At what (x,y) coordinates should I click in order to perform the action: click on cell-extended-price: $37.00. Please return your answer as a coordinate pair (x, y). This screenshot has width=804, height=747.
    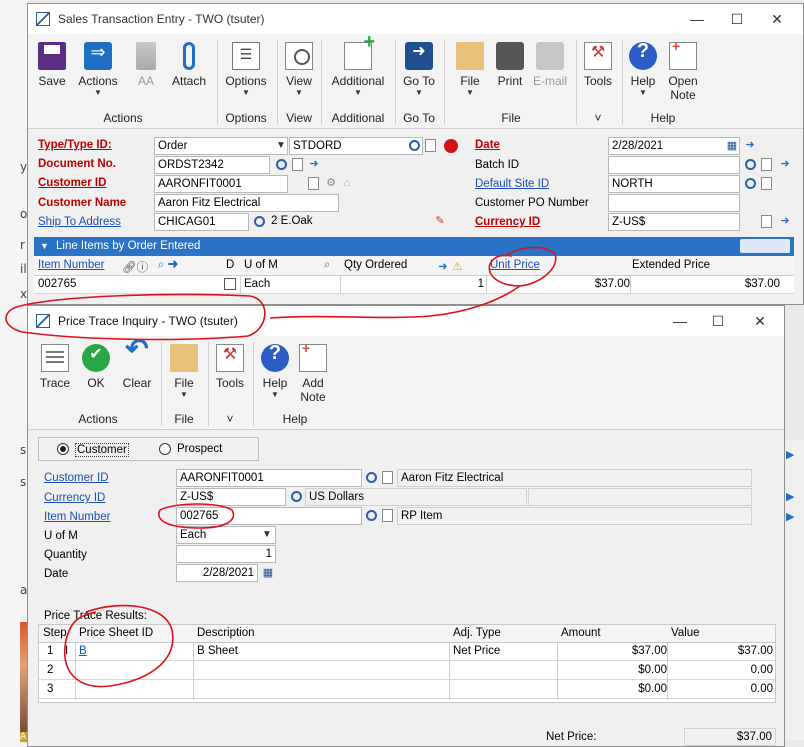
    Looking at the image, I should click on (707, 284).